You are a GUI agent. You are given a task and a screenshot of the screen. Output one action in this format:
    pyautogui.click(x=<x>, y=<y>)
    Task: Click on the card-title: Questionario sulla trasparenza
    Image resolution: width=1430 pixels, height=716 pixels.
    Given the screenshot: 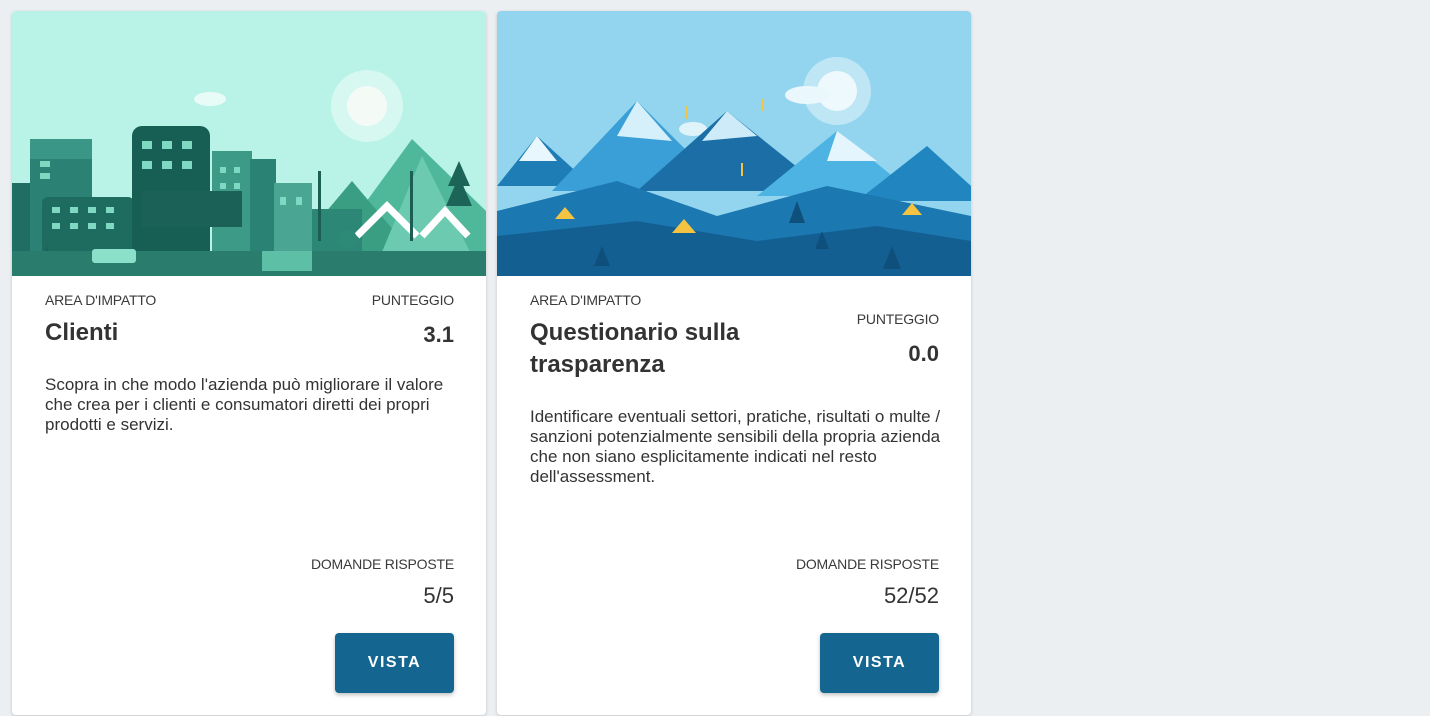 What is the action you would take?
    pyautogui.click(x=635, y=348)
    